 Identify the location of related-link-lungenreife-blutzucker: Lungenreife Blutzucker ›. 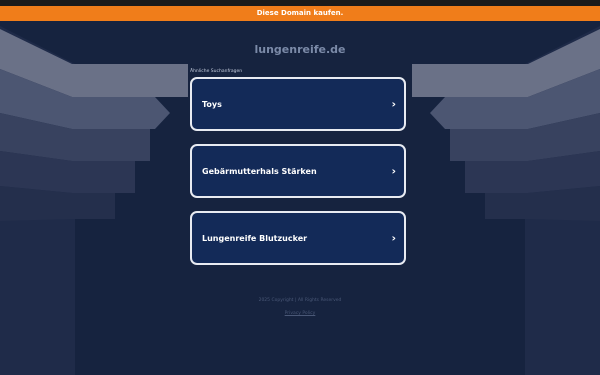
(298, 238).